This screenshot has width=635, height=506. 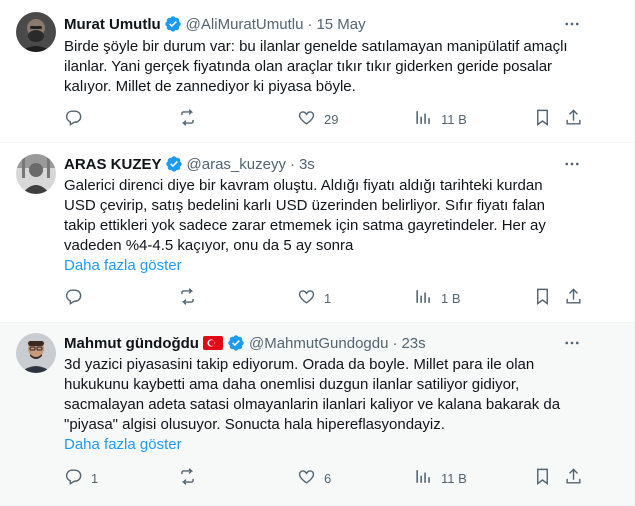 I want to click on turkey-flag-icon, so click(x=212, y=343).